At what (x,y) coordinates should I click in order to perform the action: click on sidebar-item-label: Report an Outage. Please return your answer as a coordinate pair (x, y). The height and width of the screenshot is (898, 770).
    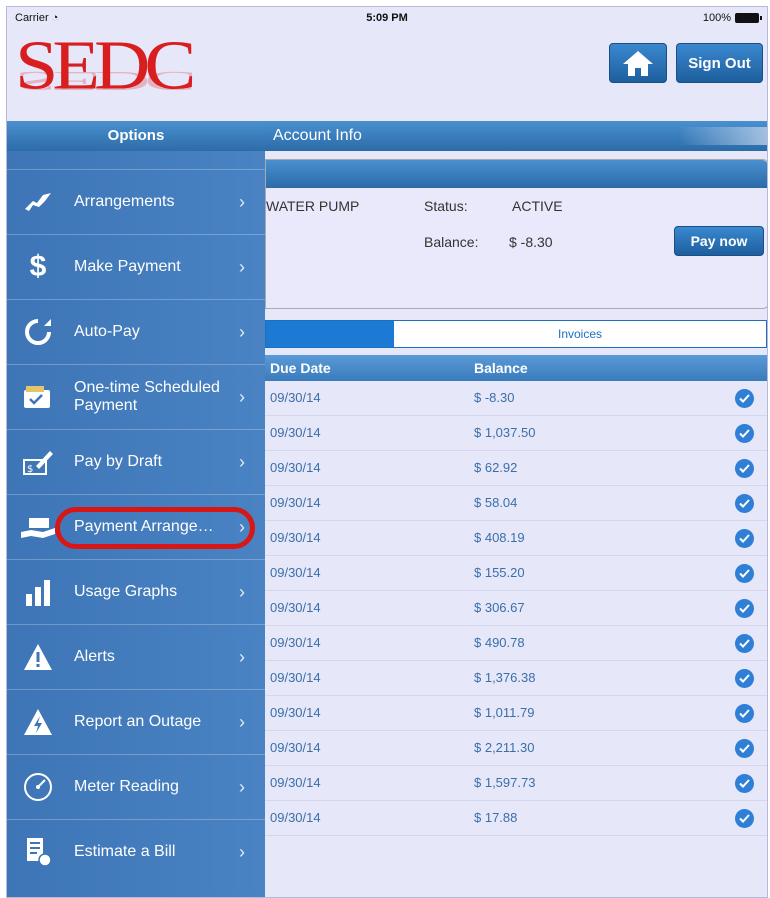
    Looking at the image, I should click on (138, 721).